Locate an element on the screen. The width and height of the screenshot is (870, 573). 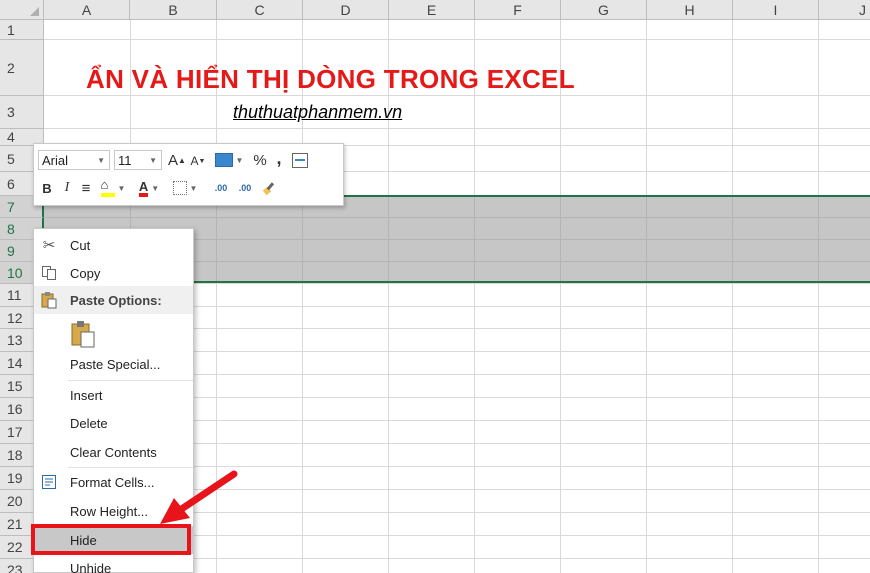
menu-item-clear-contents: Clear Contents is located at coordinates (113, 452).